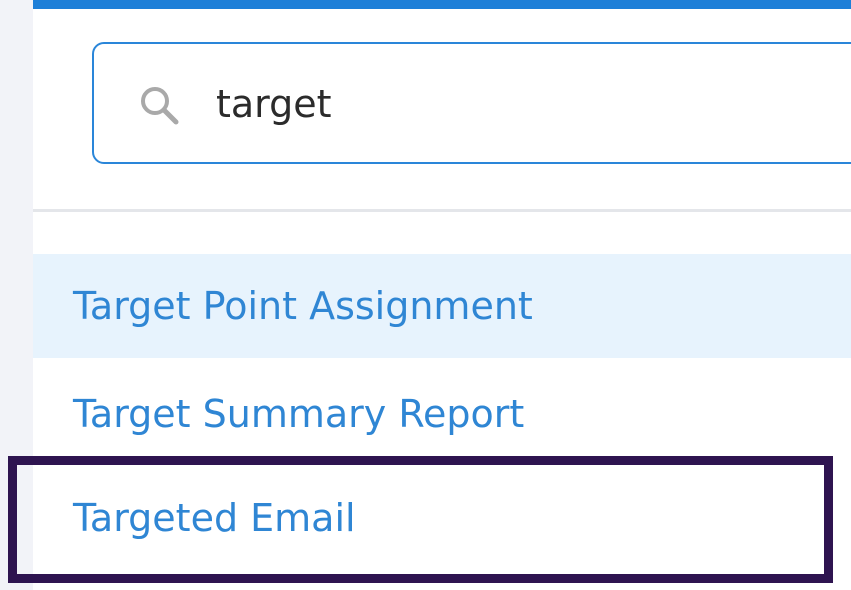 The width and height of the screenshot is (851, 590). I want to click on result-item-label: Targeted Email, so click(214, 518).